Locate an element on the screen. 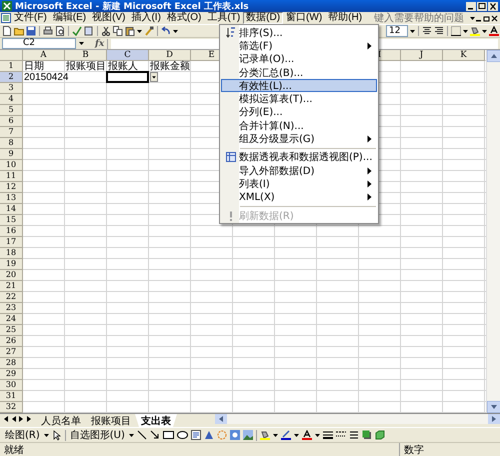 This screenshot has width=500, height=456. table-cell: 20150424 is located at coordinates (46, 77).